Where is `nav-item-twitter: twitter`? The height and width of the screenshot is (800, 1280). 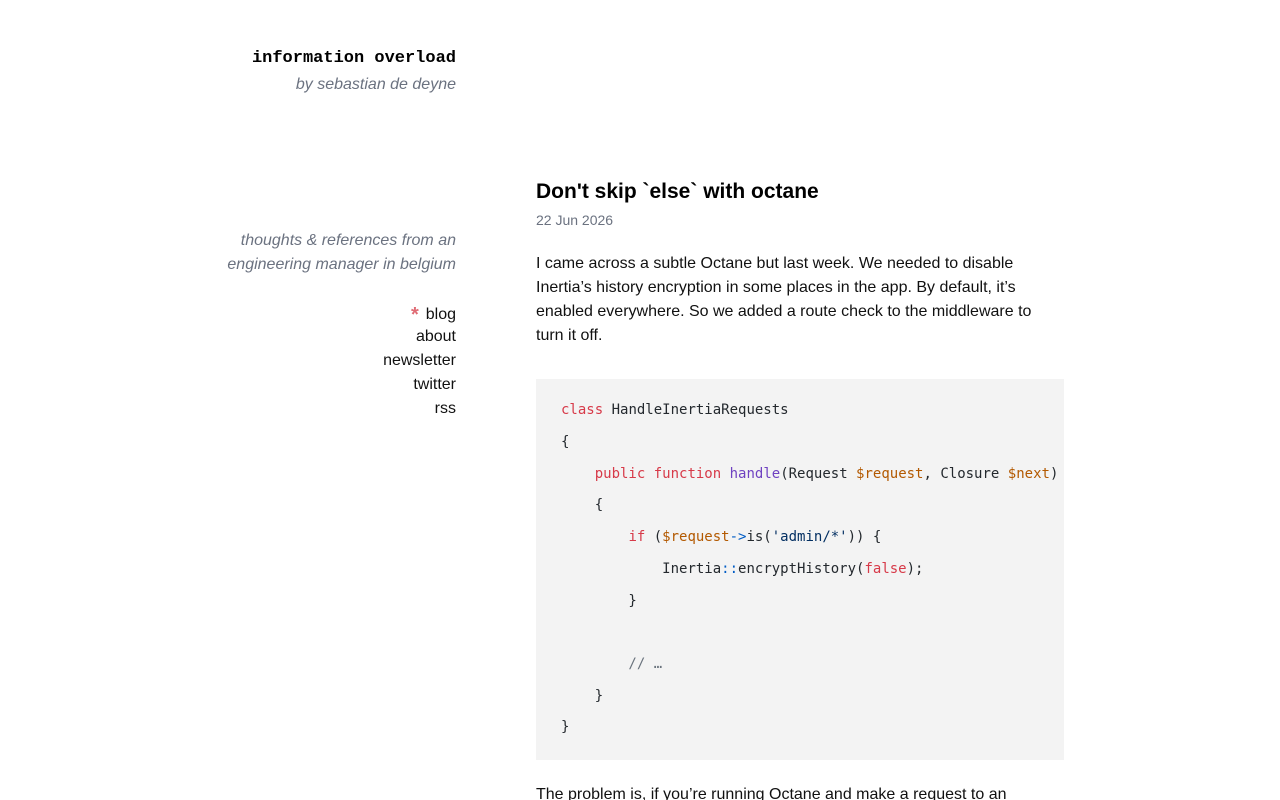 nav-item-twitter: twitter is located at coordinates (356, 385).